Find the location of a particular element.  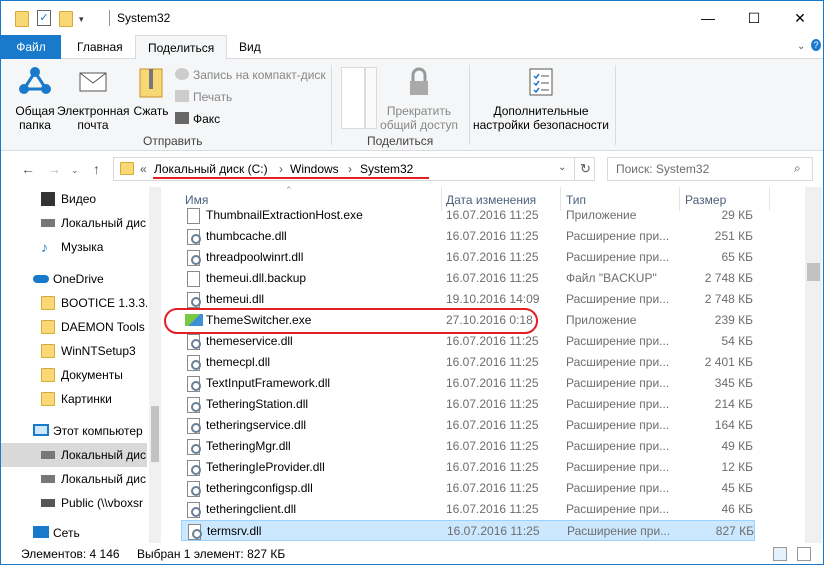

email-button: Электронная почта is located at coordinates (93, 98).